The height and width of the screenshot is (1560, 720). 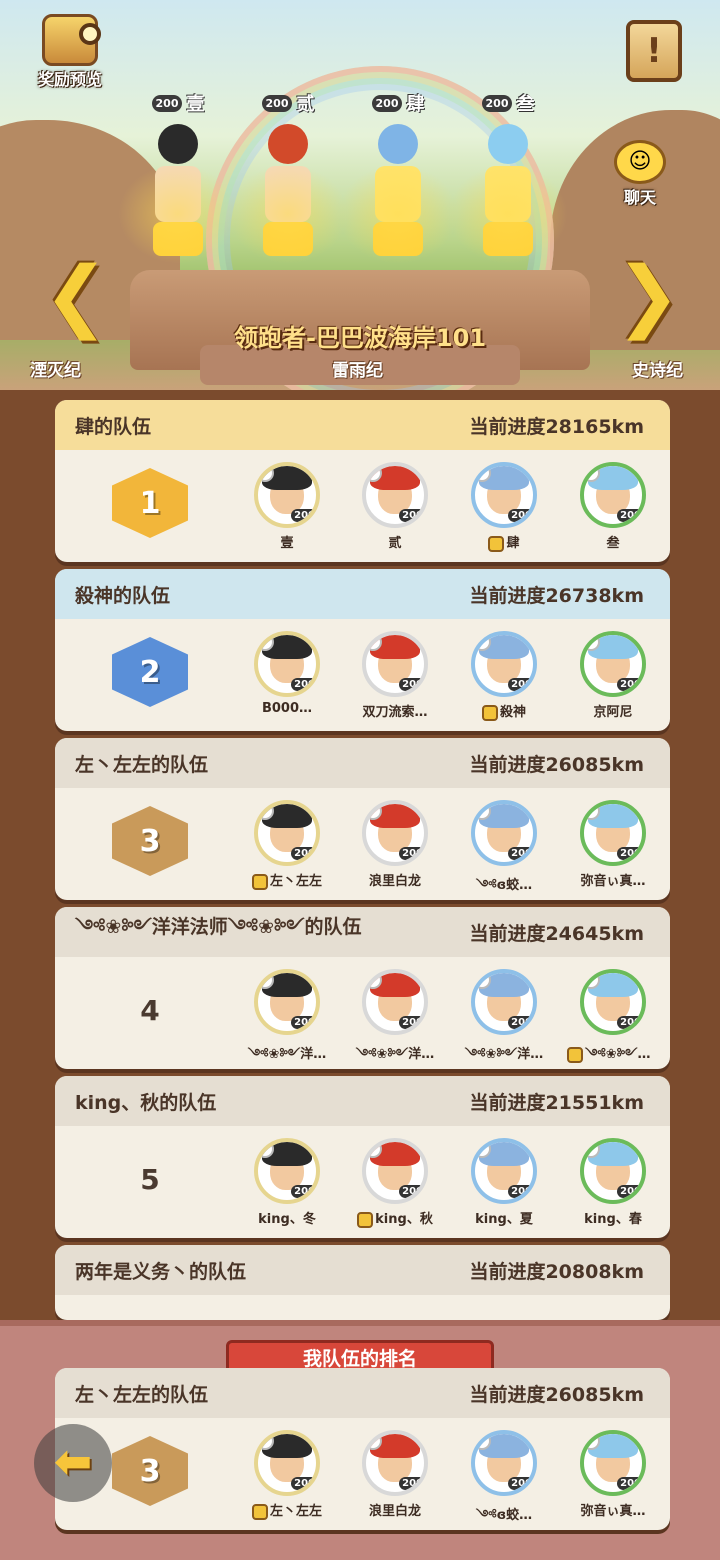 What do you see at coordinates (640, 174) in the screenshot?
I see `chat-button: ☺ 聊天` at bounding box center [640, 174].